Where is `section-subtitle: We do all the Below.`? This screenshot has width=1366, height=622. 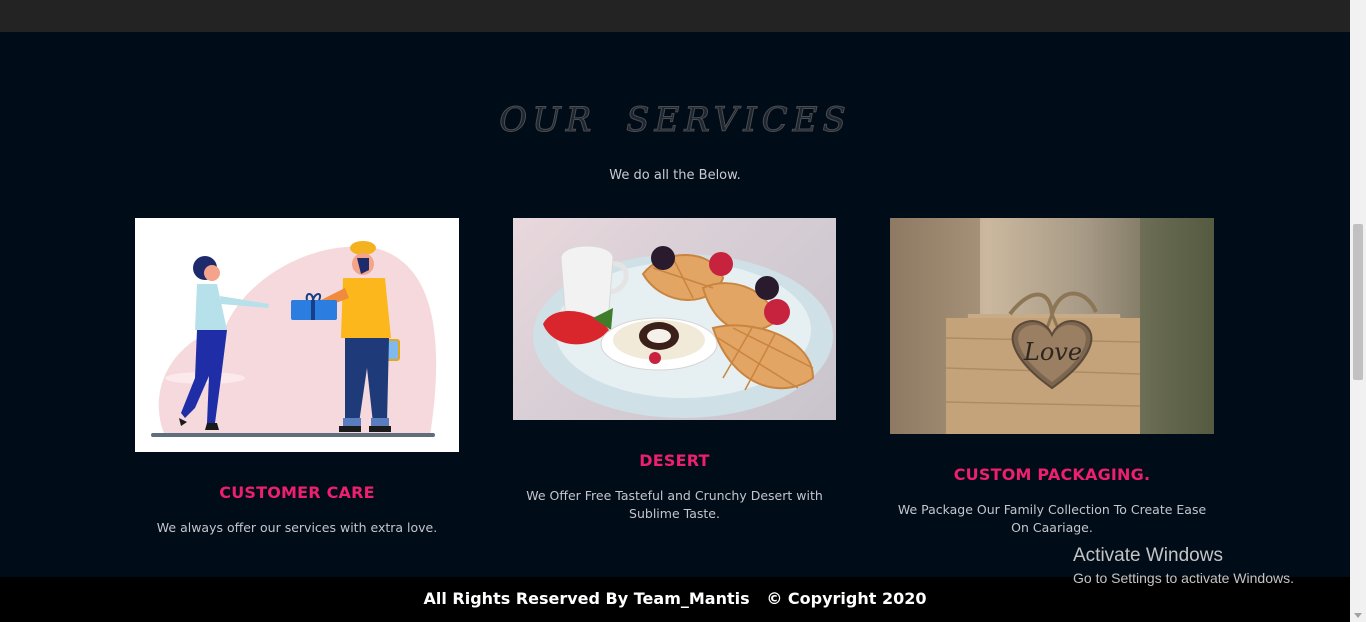
section-subtitle: We do all the Below. is located at coordinates (675, 175).